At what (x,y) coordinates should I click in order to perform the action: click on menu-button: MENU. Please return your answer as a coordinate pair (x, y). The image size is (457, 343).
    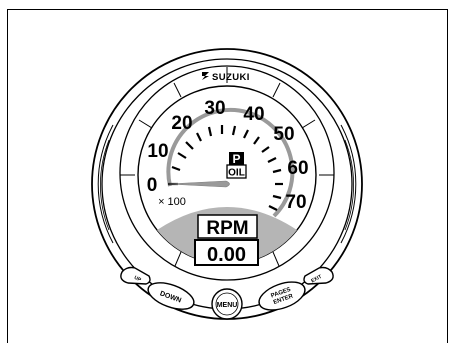
    Looking at the image, I should click on (227, 304).